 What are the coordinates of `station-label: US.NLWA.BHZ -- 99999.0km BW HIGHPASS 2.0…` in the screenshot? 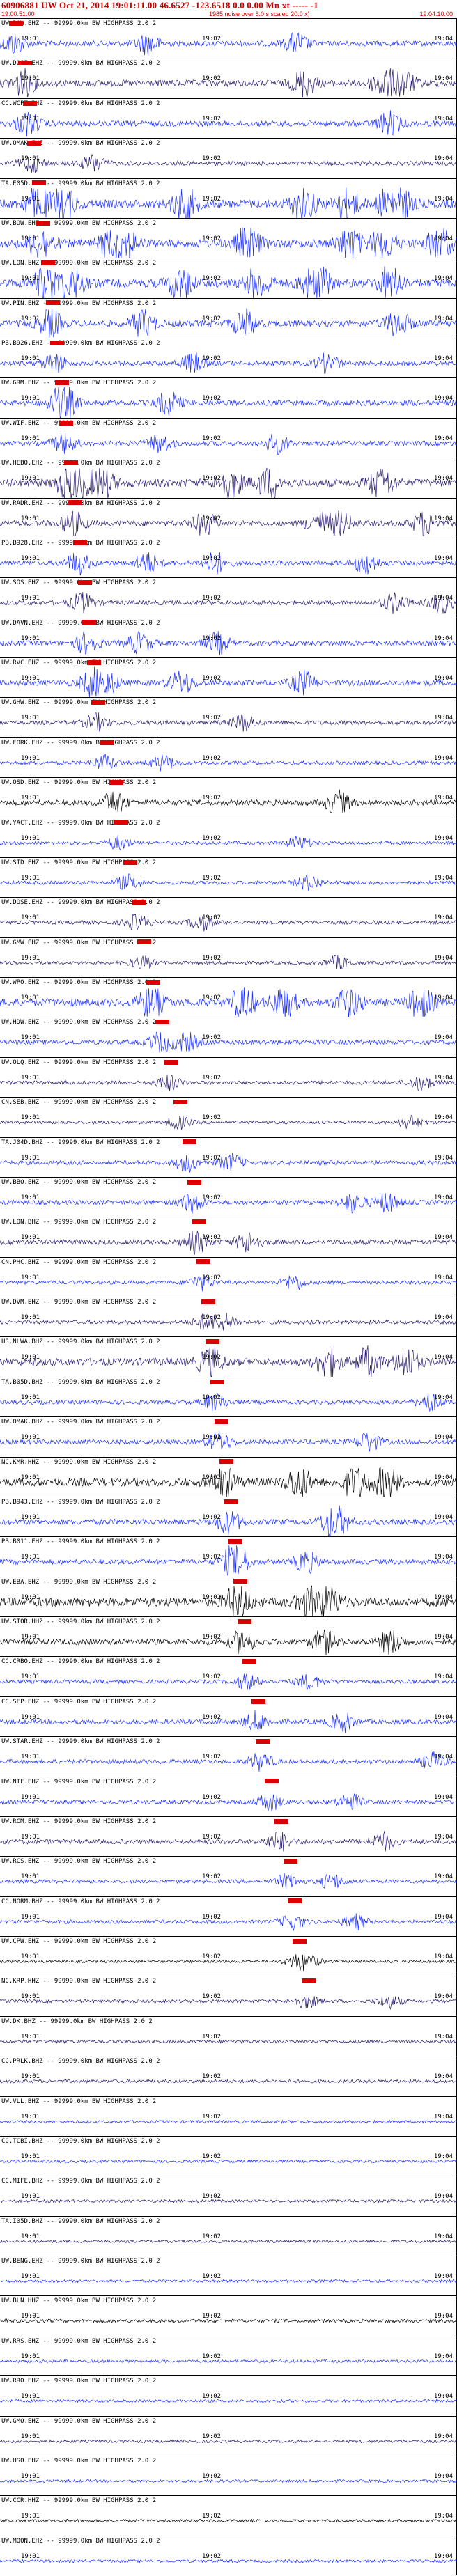 It's located at (81, 1342).